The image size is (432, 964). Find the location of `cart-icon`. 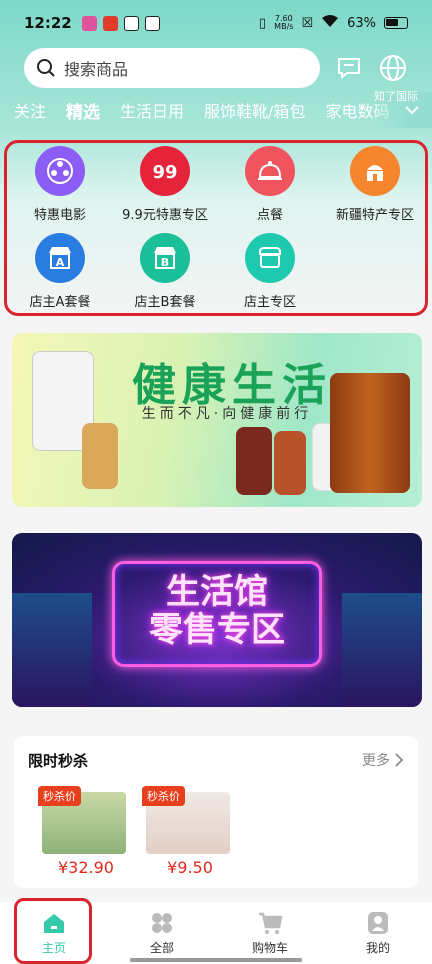

cart-icon is located at coordinates (271, 923).